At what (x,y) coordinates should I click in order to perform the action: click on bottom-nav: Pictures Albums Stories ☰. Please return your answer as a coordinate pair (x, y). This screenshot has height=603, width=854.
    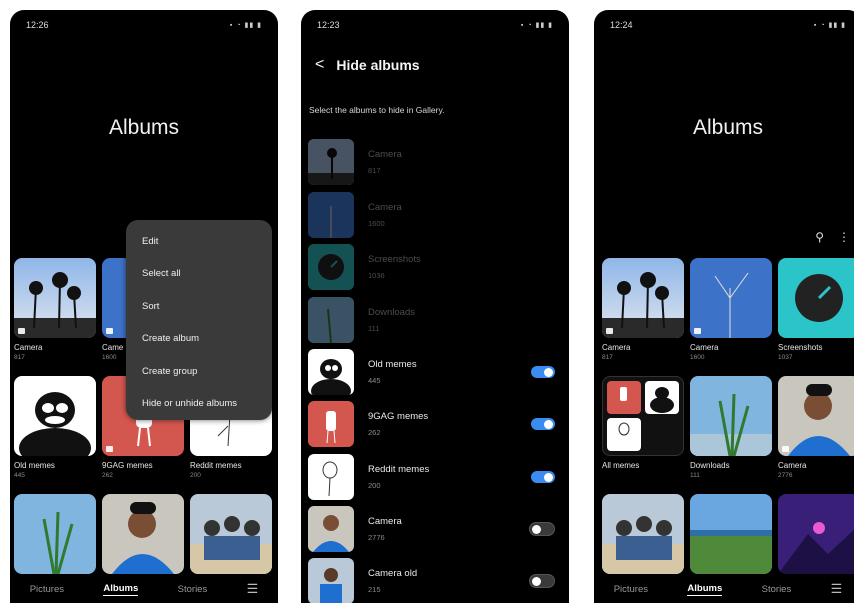
    Looking at the image, I should click on (724, 589).